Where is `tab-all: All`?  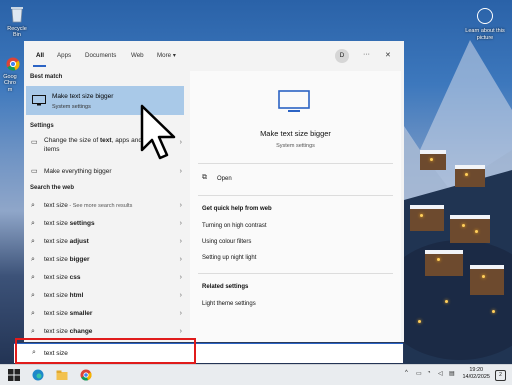
tab-all: All is located at coordinates (40, 55).